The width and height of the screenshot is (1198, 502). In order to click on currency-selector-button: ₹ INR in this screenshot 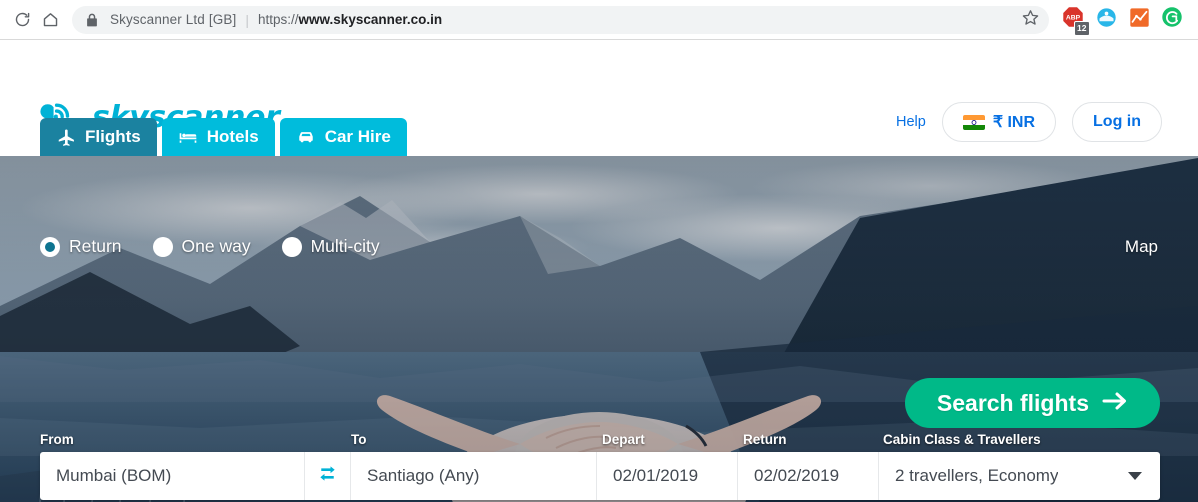, I will do `click(999, 122)`.